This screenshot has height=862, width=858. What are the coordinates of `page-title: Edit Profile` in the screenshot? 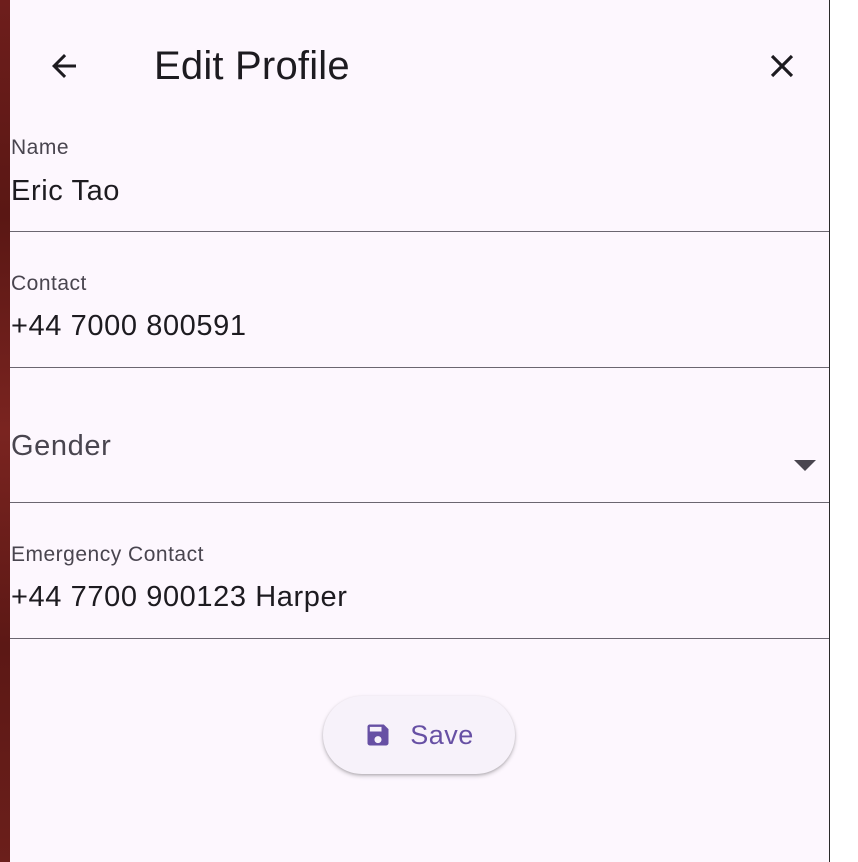 It's located at (252, 66).